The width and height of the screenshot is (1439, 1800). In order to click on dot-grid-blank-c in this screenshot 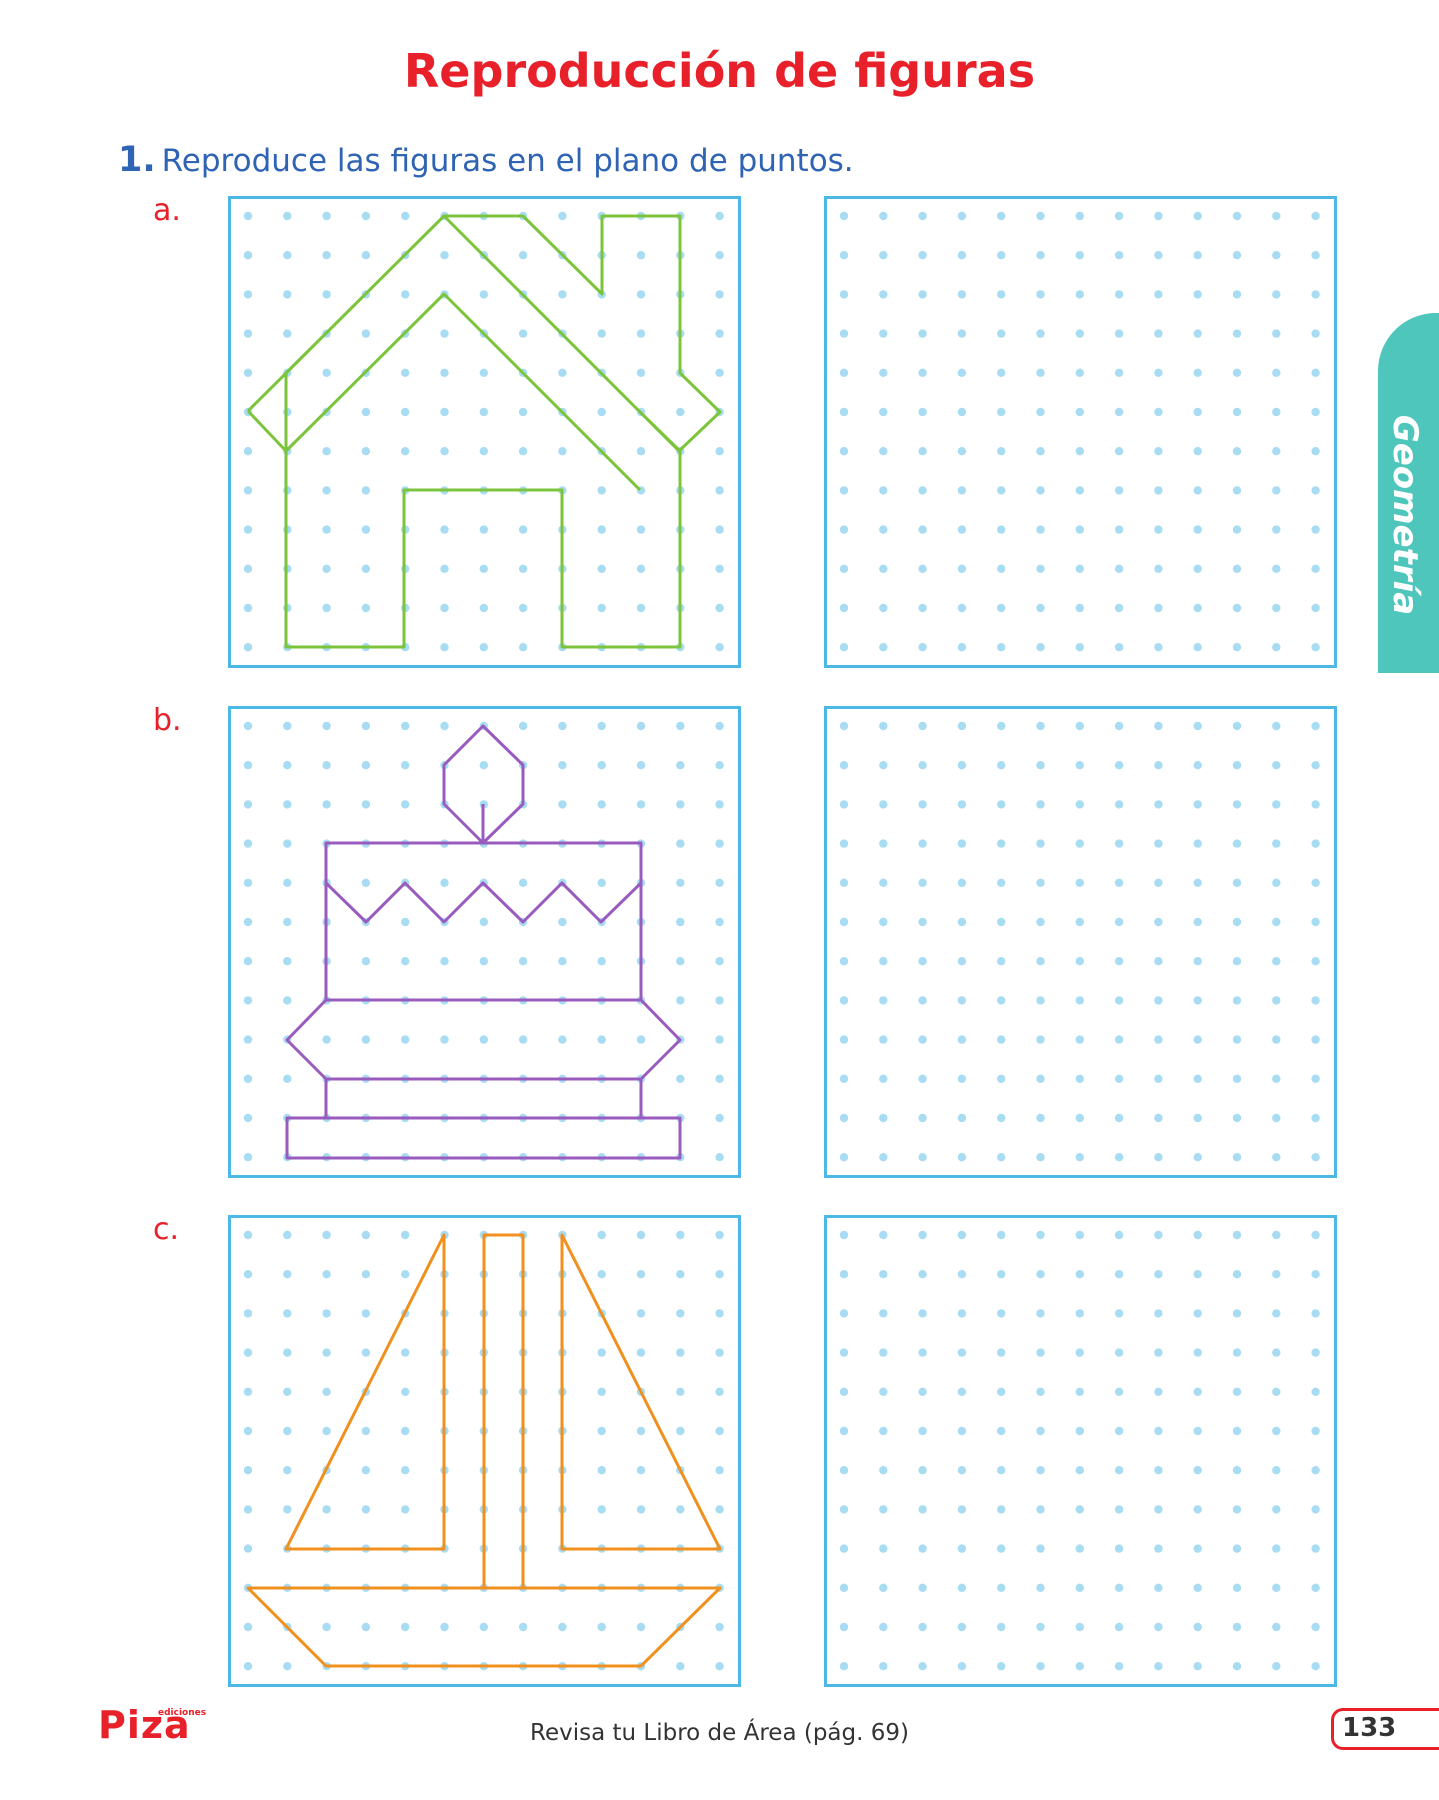, I will do `click(1080, 1451)`.